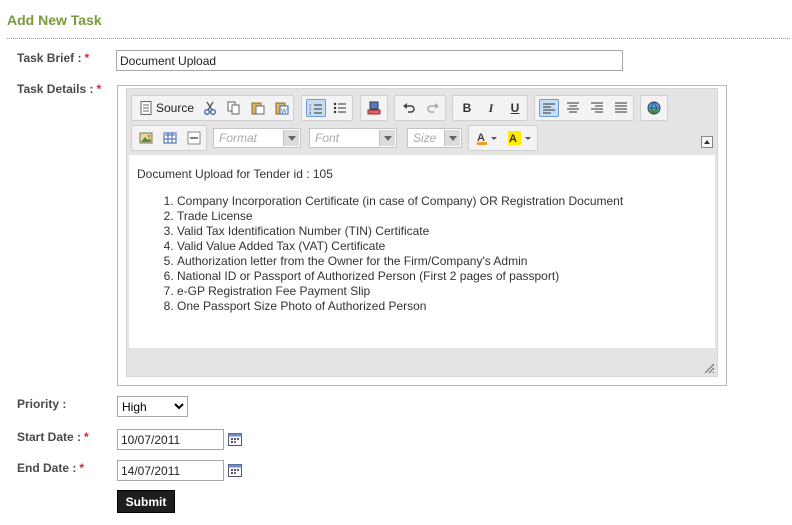 The height and width of the screenshot is (525, 792). Describe the element at coordinates (234, 108) in the screenshot. I see `copy-icon` at that location.